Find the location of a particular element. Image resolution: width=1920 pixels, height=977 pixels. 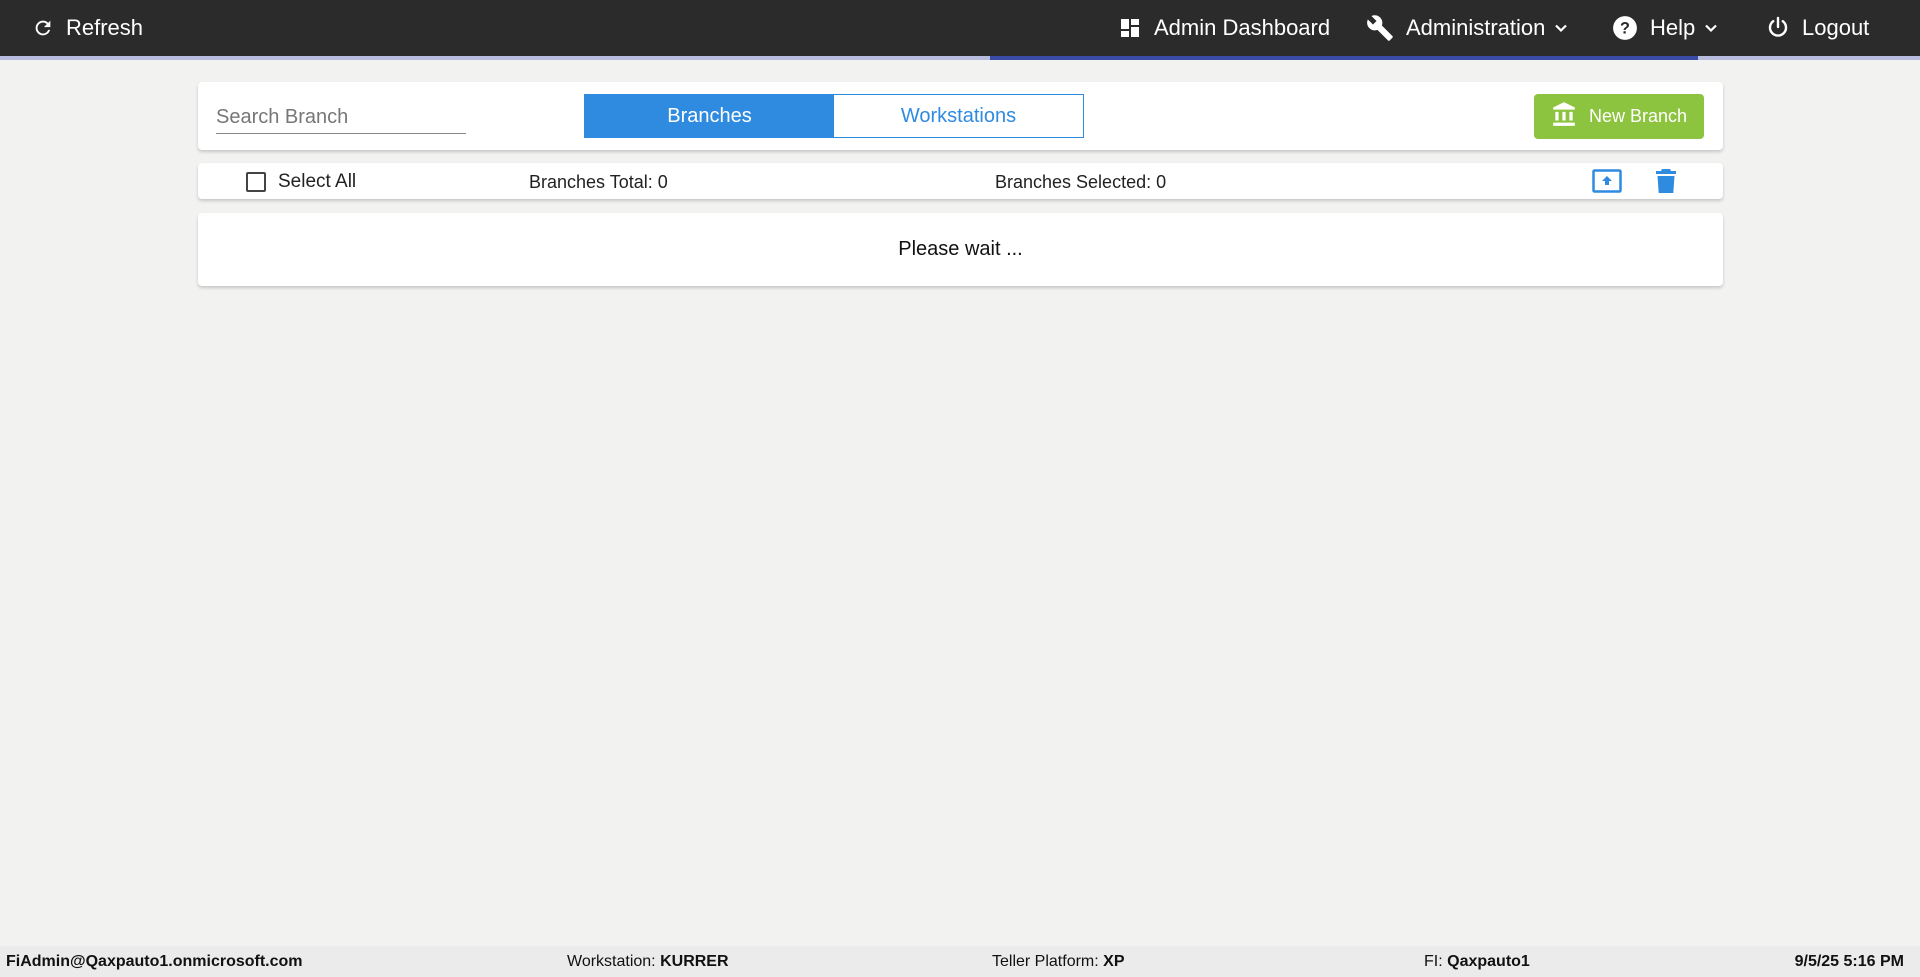

footer-fi: FI: Qaxpauto1 is located at coordinates (1477, 962).